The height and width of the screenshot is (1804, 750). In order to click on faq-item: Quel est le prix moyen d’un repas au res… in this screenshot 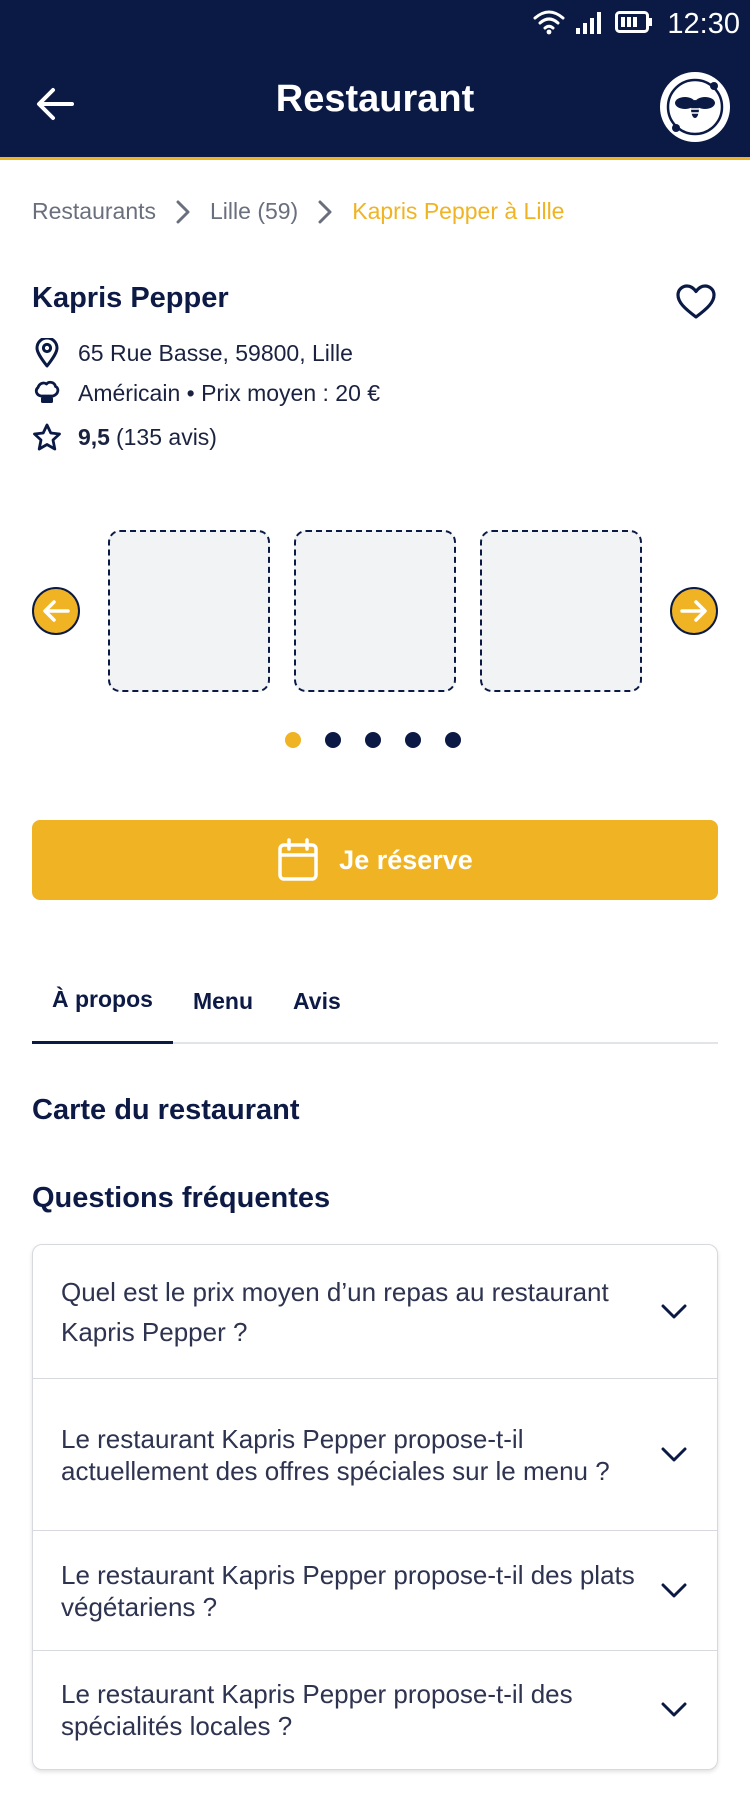, I will do `click(375, 1312)`.